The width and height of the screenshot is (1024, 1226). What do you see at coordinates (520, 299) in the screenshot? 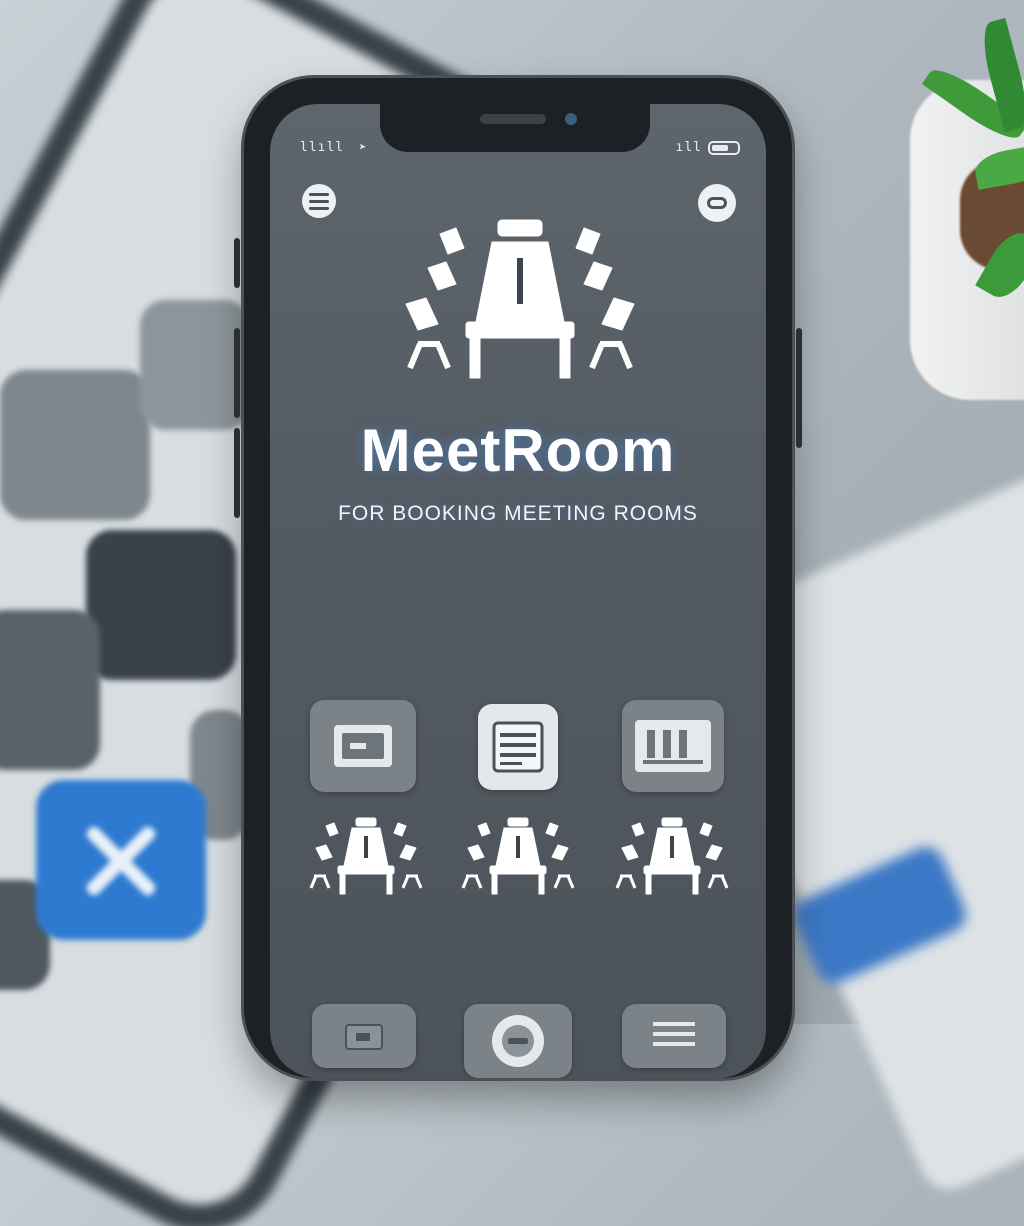
I see `conference-table-icon` at bounding box center [520, 299].